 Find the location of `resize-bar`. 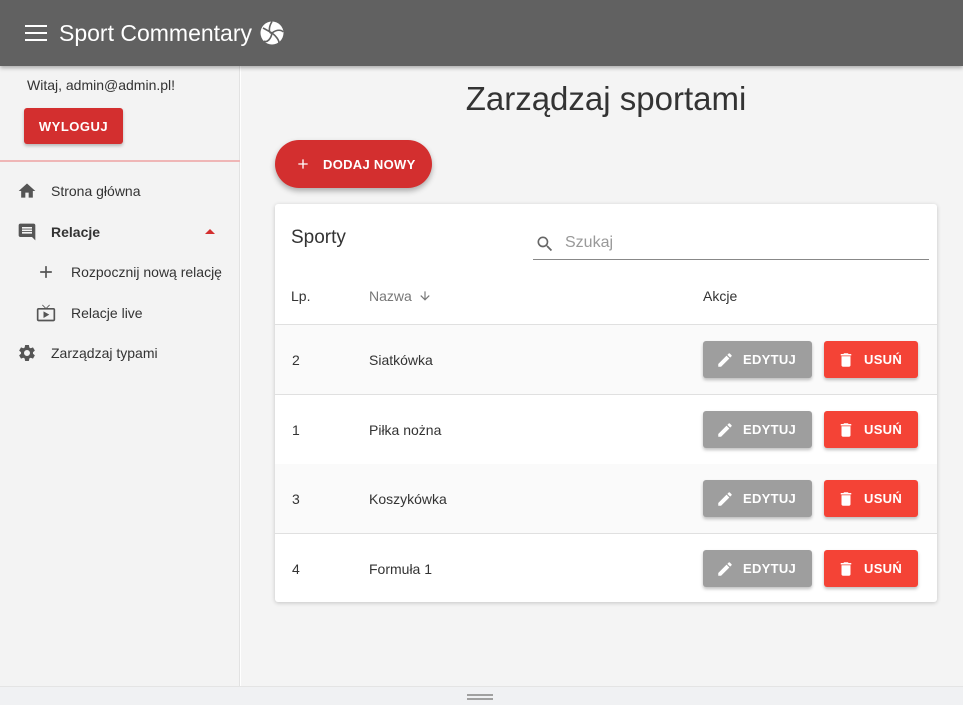

resize-bar is located at coordinates (481, 695).